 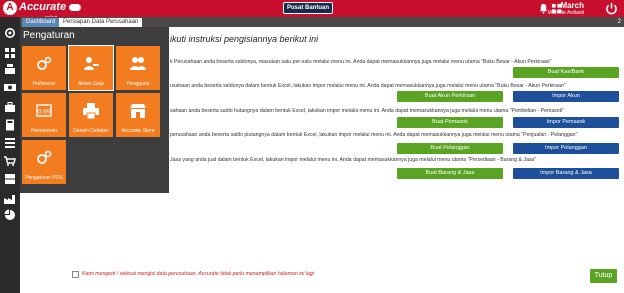 I want to click on tile-label: Preferensi, so click(x=44, y=84).